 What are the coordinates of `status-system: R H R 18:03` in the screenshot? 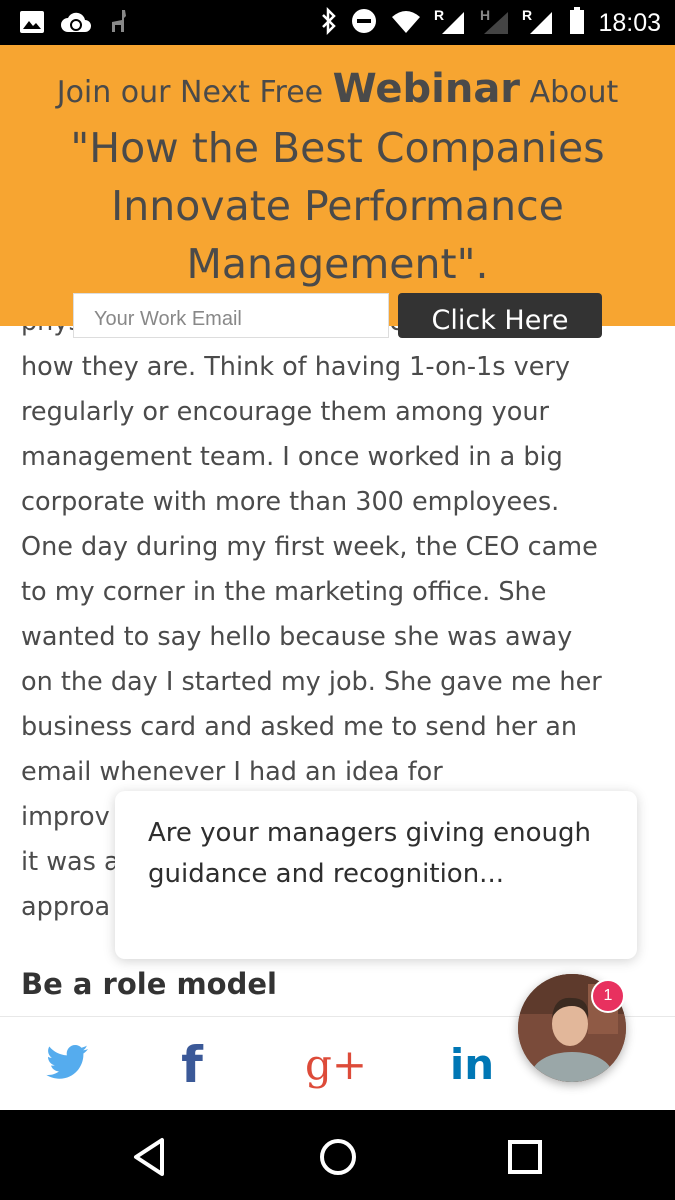 It's located at (490, 23).